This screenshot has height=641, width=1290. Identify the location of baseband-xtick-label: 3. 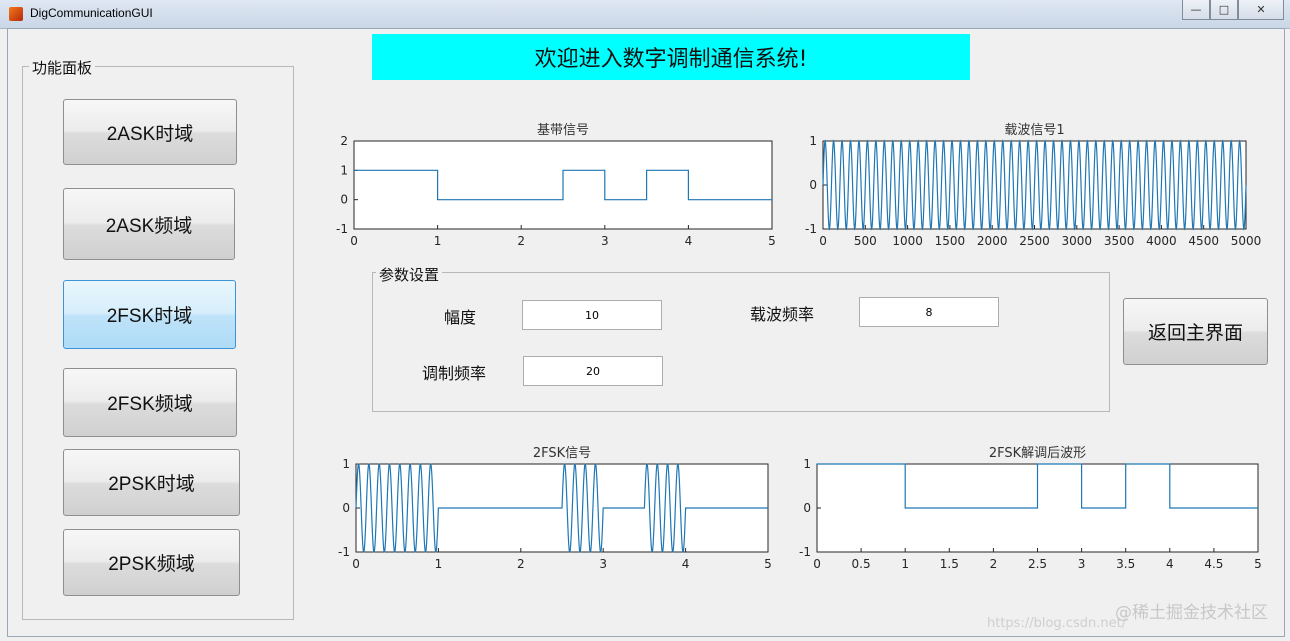
(605, 241).